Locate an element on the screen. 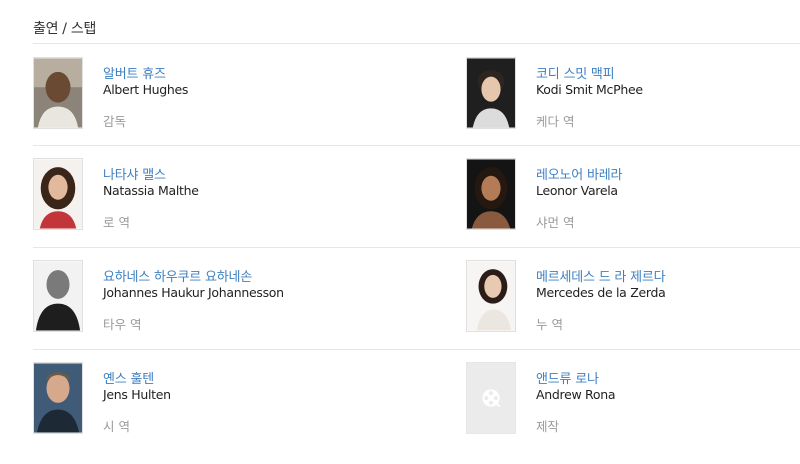  person-role: 제작 is located at coordinates (548, 426).